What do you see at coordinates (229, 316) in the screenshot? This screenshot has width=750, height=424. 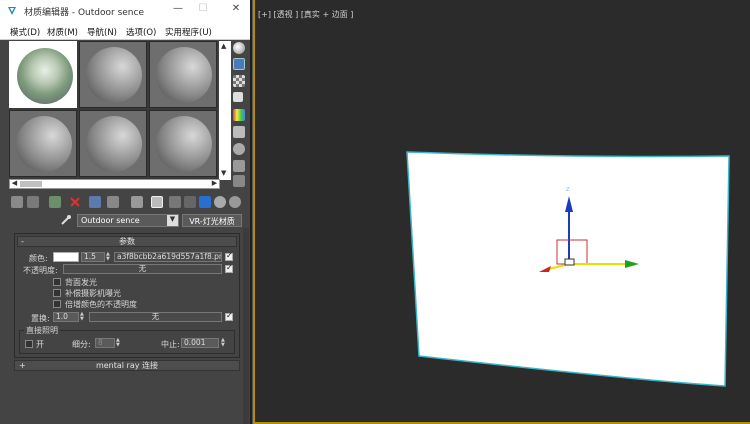 I see `displace-map-checkbox` at bounding box center [229, 316].